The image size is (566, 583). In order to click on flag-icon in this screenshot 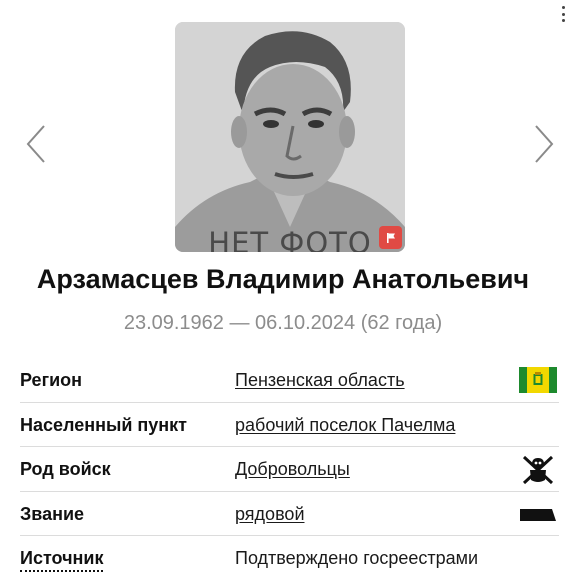, I will do `click(390, 237)`.